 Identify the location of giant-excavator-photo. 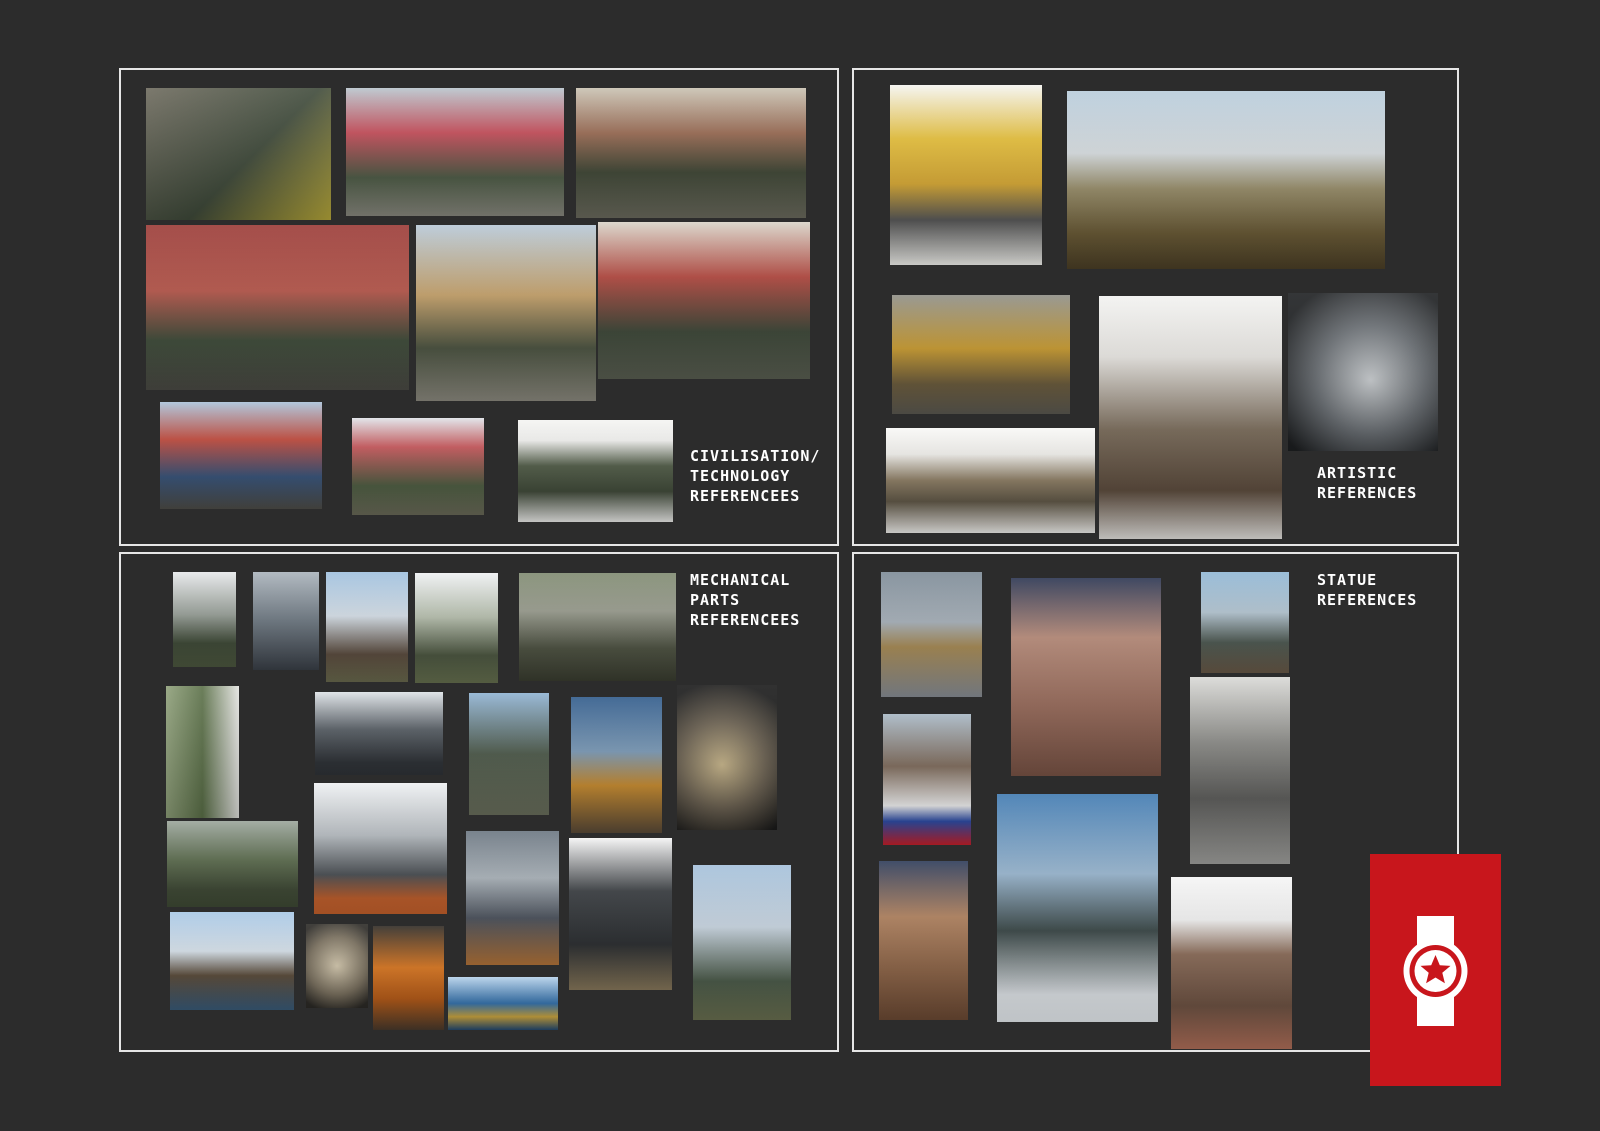
(380, 848).